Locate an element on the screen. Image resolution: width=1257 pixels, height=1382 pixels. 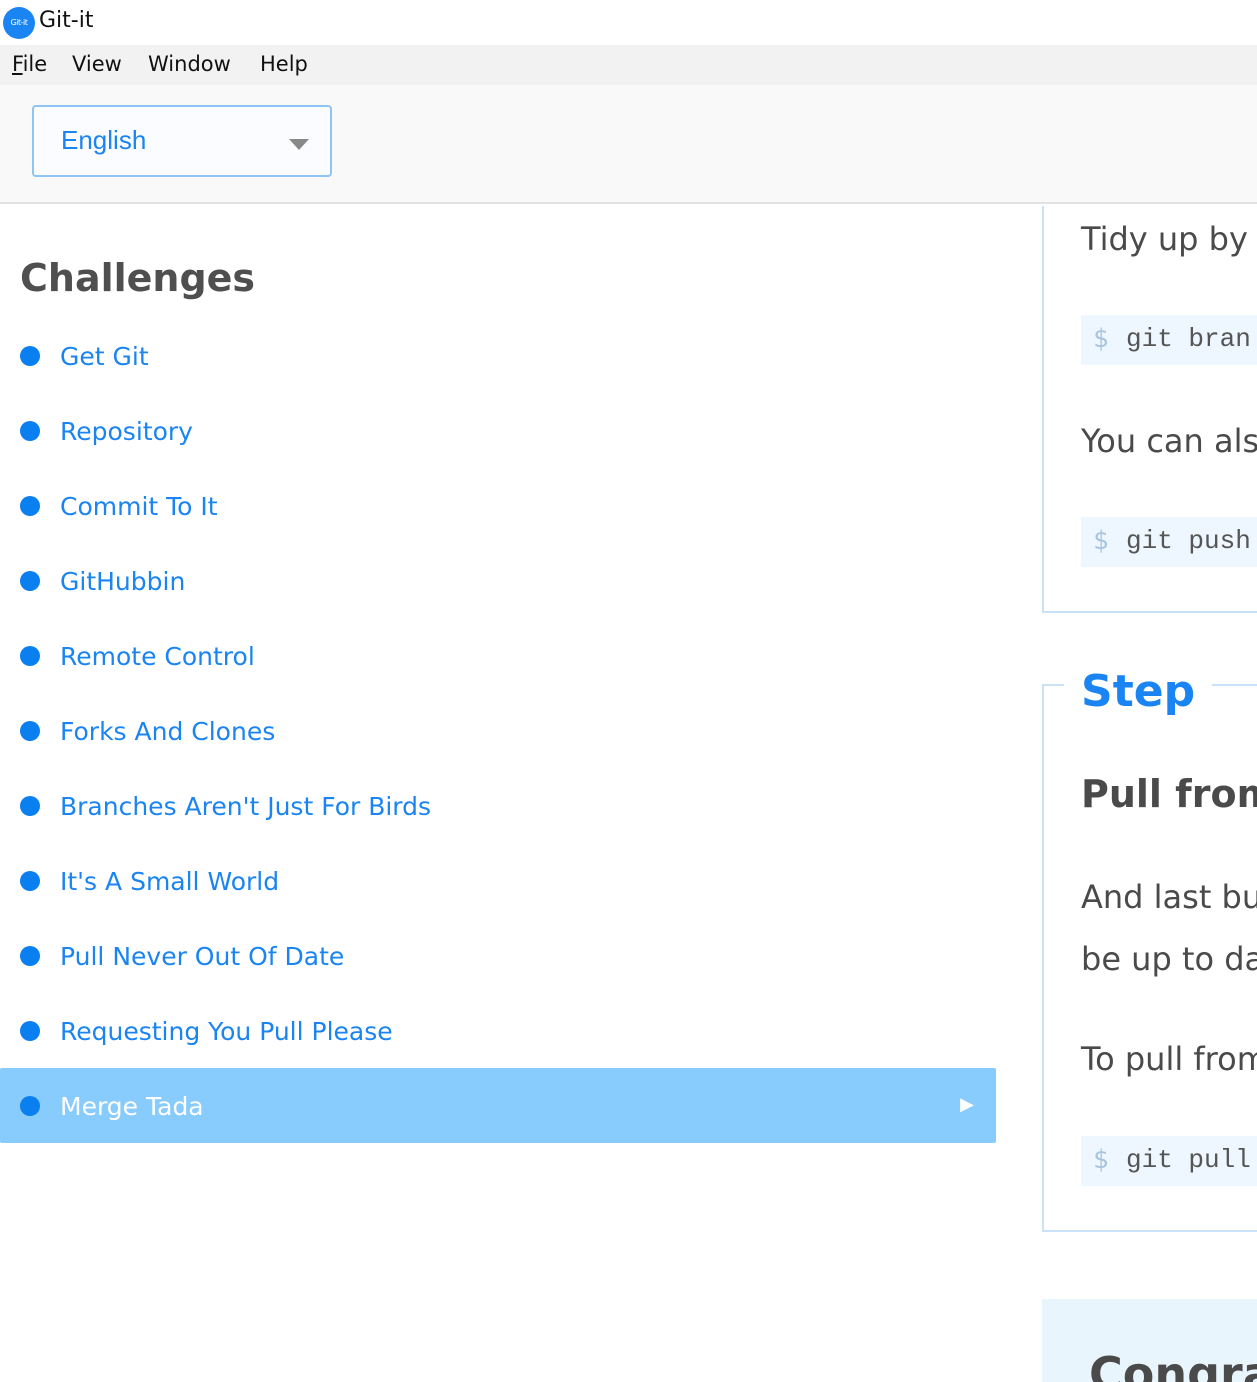
challenge-item: Commit To It is located at coordinates (498, 505).